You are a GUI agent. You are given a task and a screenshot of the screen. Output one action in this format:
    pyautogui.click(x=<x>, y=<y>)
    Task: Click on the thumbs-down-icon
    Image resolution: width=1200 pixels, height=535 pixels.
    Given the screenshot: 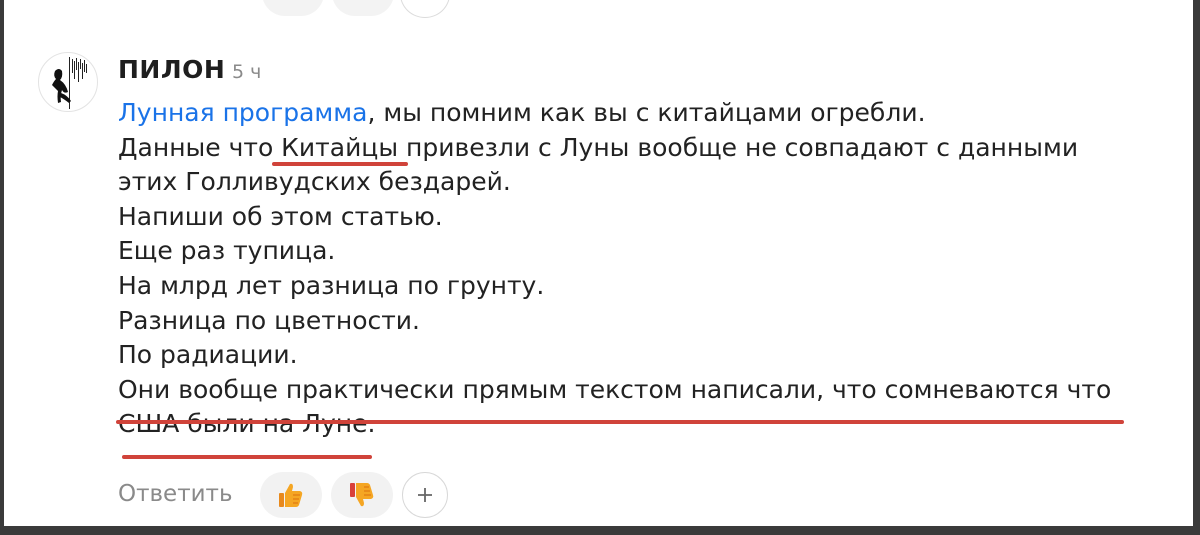 What is the action you would take?
    pyautogui.click(x=362, y=495)
    